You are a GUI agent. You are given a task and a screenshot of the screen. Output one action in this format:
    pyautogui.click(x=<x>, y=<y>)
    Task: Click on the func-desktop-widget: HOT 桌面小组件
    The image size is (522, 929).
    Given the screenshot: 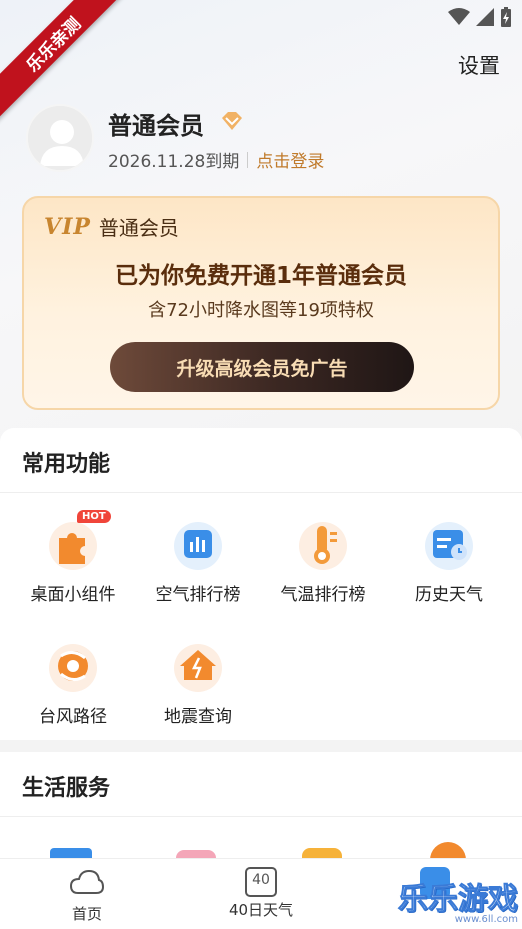 What is the action you would take?
    pyautogui.click(x=73, y=557)
    